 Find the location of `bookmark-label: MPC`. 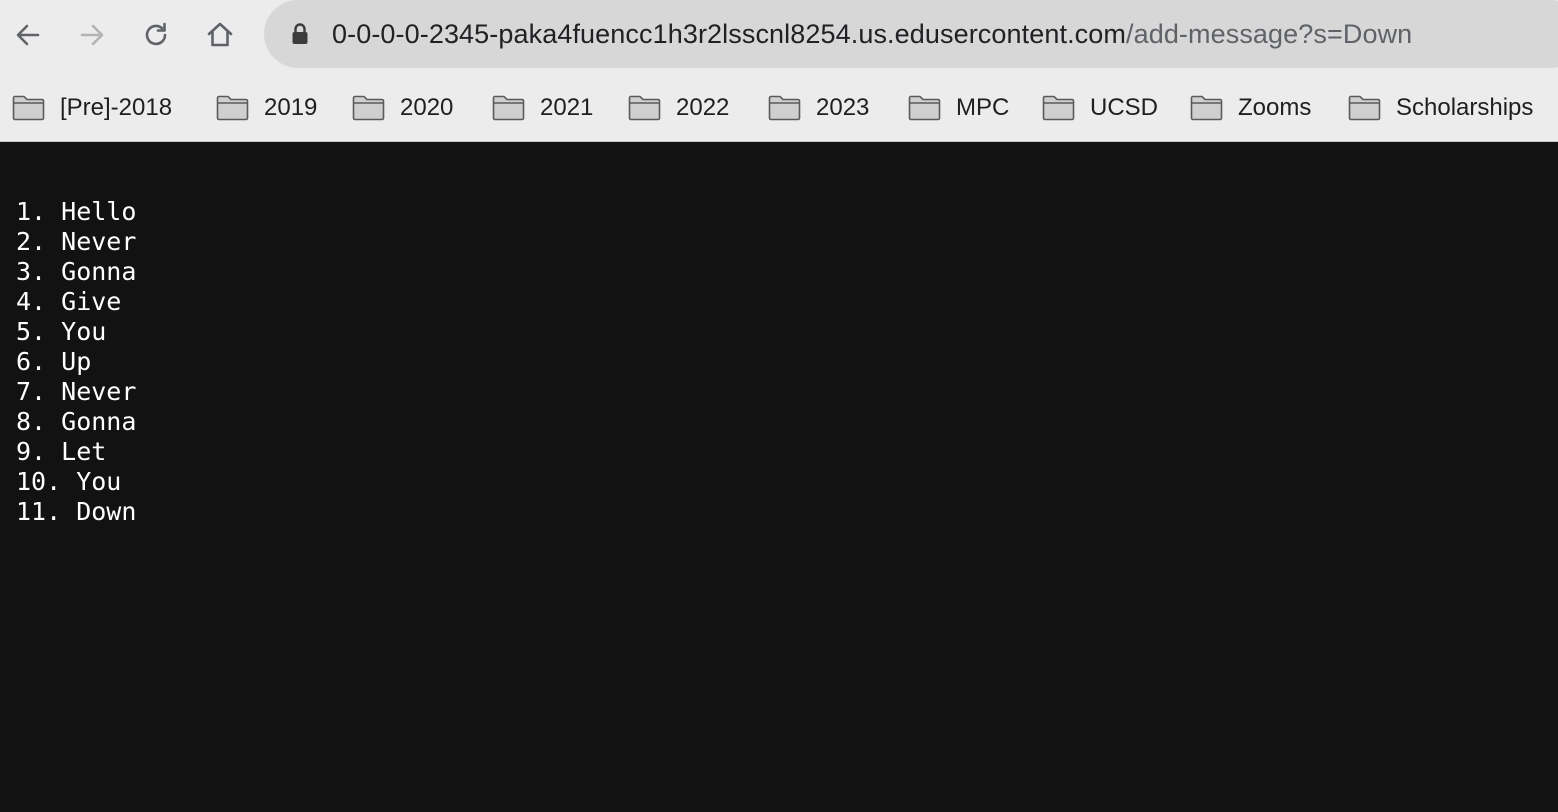

bookmark-label: MPC is located at coordinates (983, 107).